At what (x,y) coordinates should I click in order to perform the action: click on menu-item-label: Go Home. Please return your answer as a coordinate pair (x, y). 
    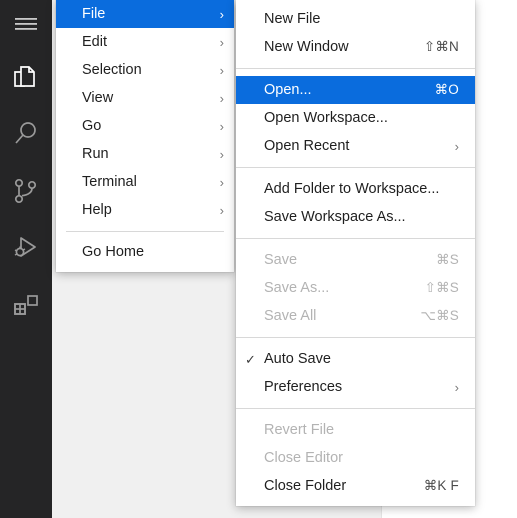
    Looking at the image, I should click on (113, 252).